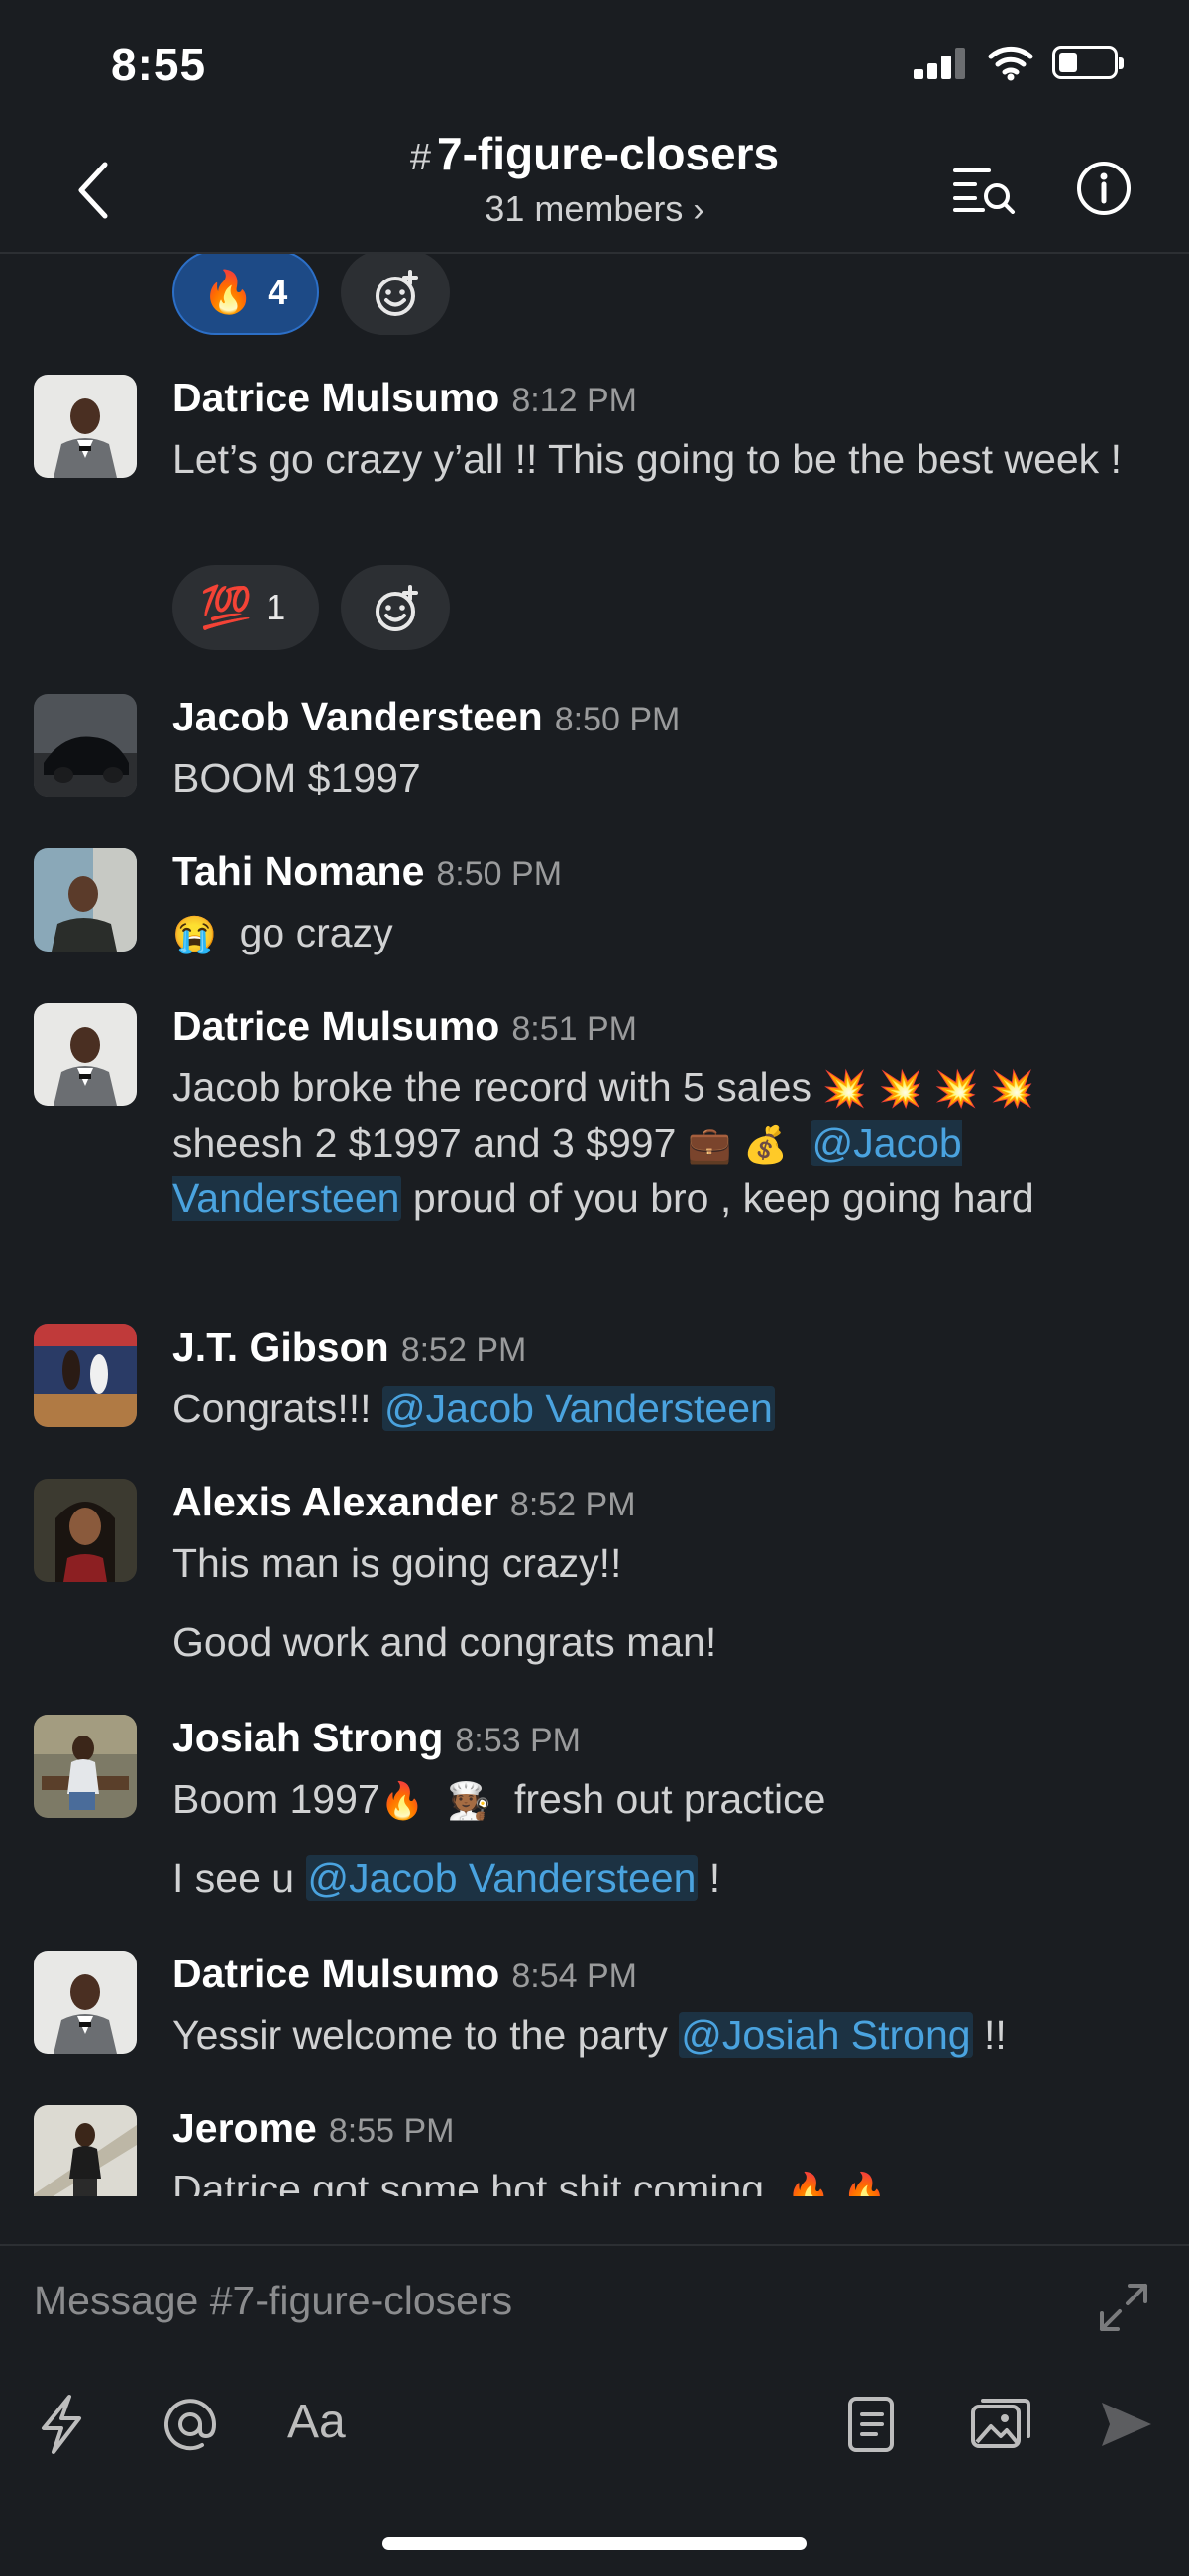 The width and height of the screenshot is (1189, 2576). I want to click on message-text: Boom 1997🔥 🧑🏾‍🍳 fresh out practice, so click(668, 1800).